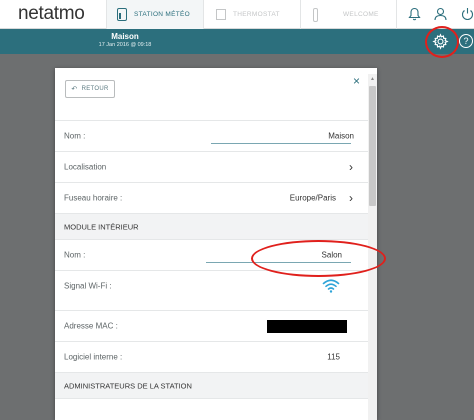  What do you see at coordinates (333, 357) in the screenshot?
I see `firmware-value: 115` at bounding box center [333, 357].